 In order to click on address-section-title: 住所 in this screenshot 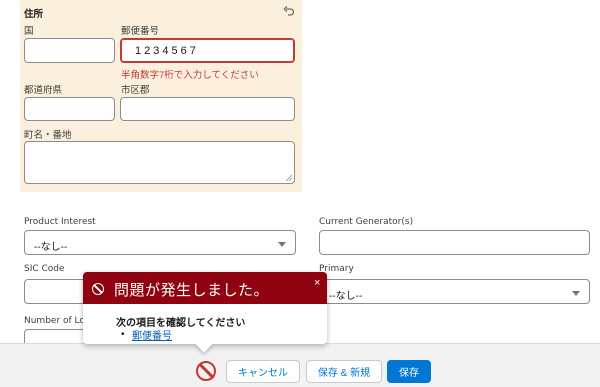, I will do `click(34, 14)`.